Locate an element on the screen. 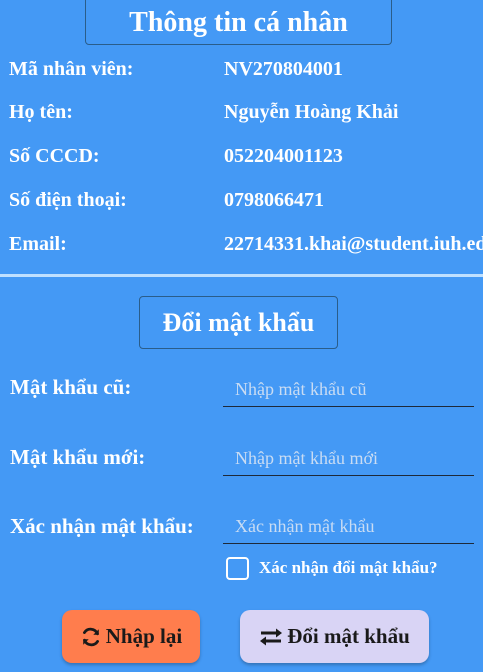 This screenshot has width=483, height=672. confirm-password-label: Xác nhận mật khẩu: is located at coordinates (102, 526).